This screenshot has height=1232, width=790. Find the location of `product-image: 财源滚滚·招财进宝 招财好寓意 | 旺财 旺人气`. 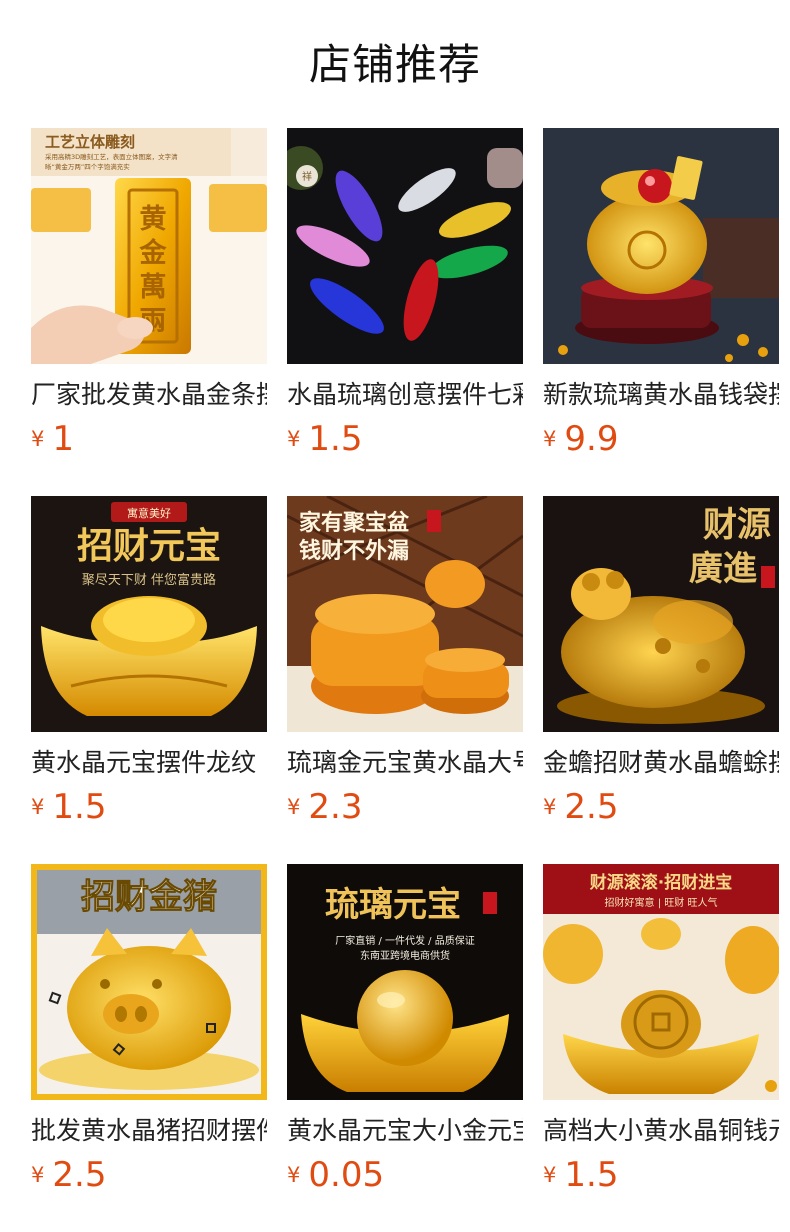

product-image: 财源滚滚·招财进宝 招财好寓意 | 旺财 旺人气 is located at coordinates (661, 982).